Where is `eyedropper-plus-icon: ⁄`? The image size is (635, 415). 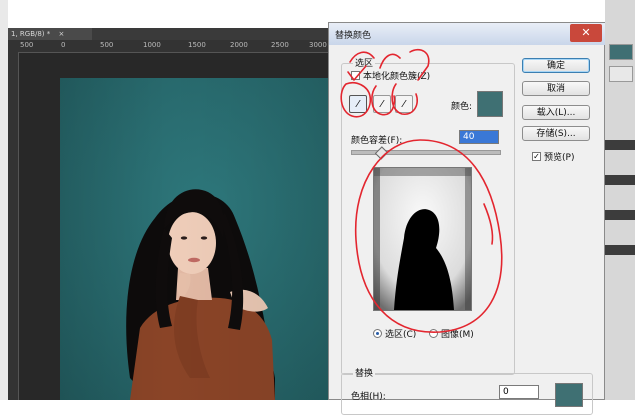
eyedropper-plus-icon: ⁄ is located at coordinates (382, 104).